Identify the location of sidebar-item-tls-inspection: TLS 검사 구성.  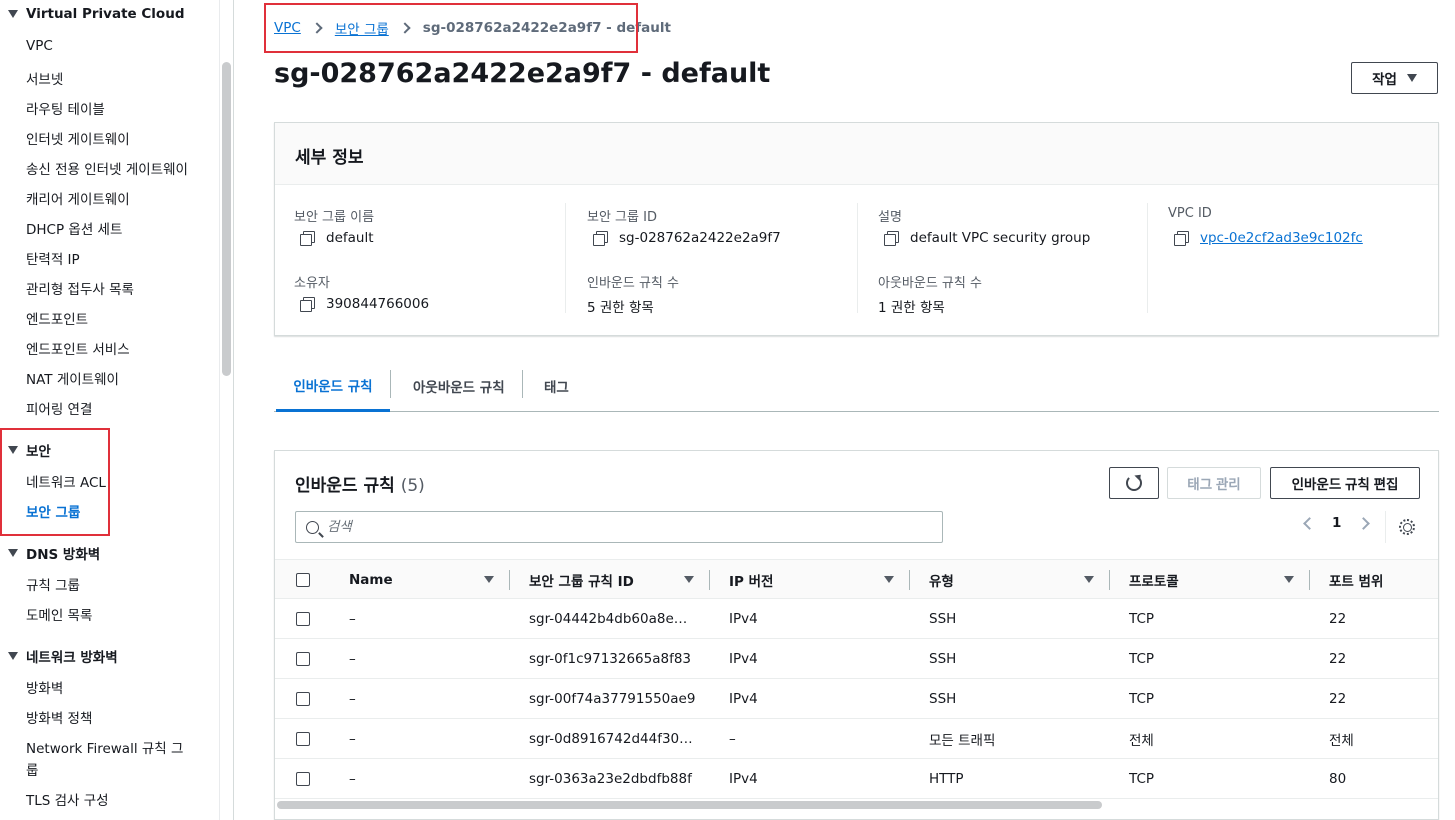
(67, 799).